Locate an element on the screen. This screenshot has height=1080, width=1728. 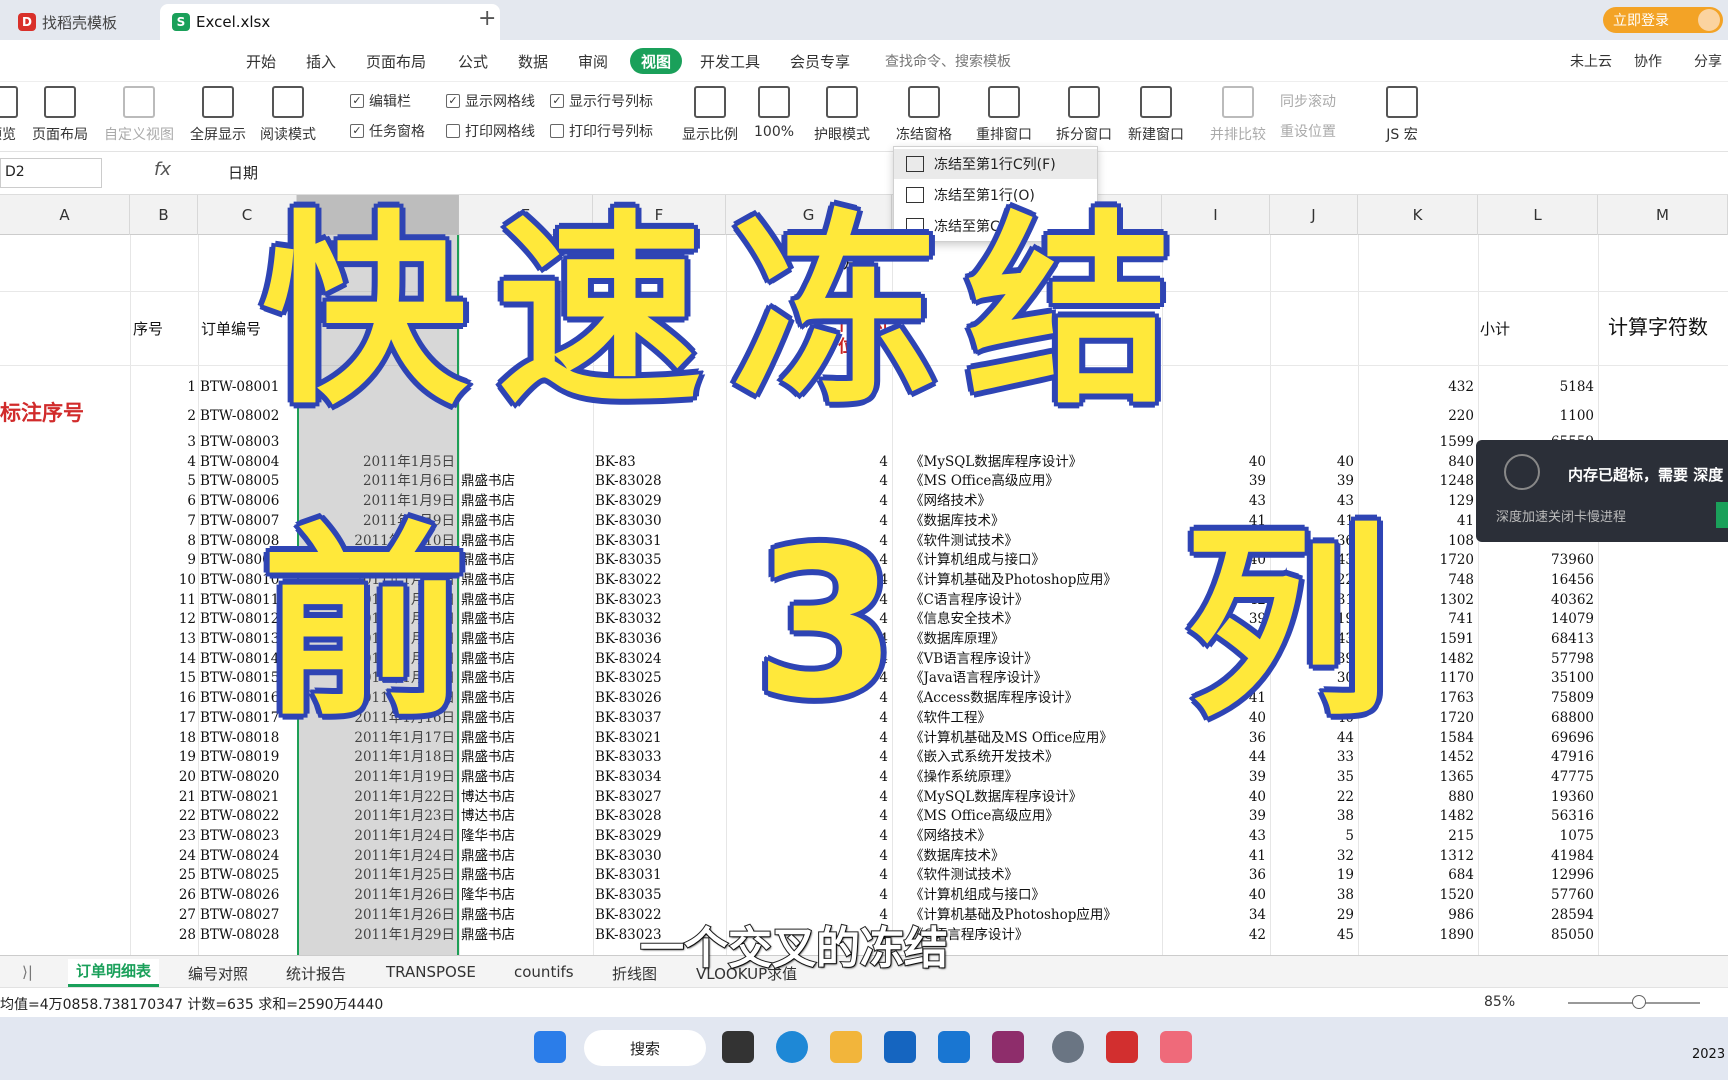
table-cell: 1 is located at coordinates (163, 387).